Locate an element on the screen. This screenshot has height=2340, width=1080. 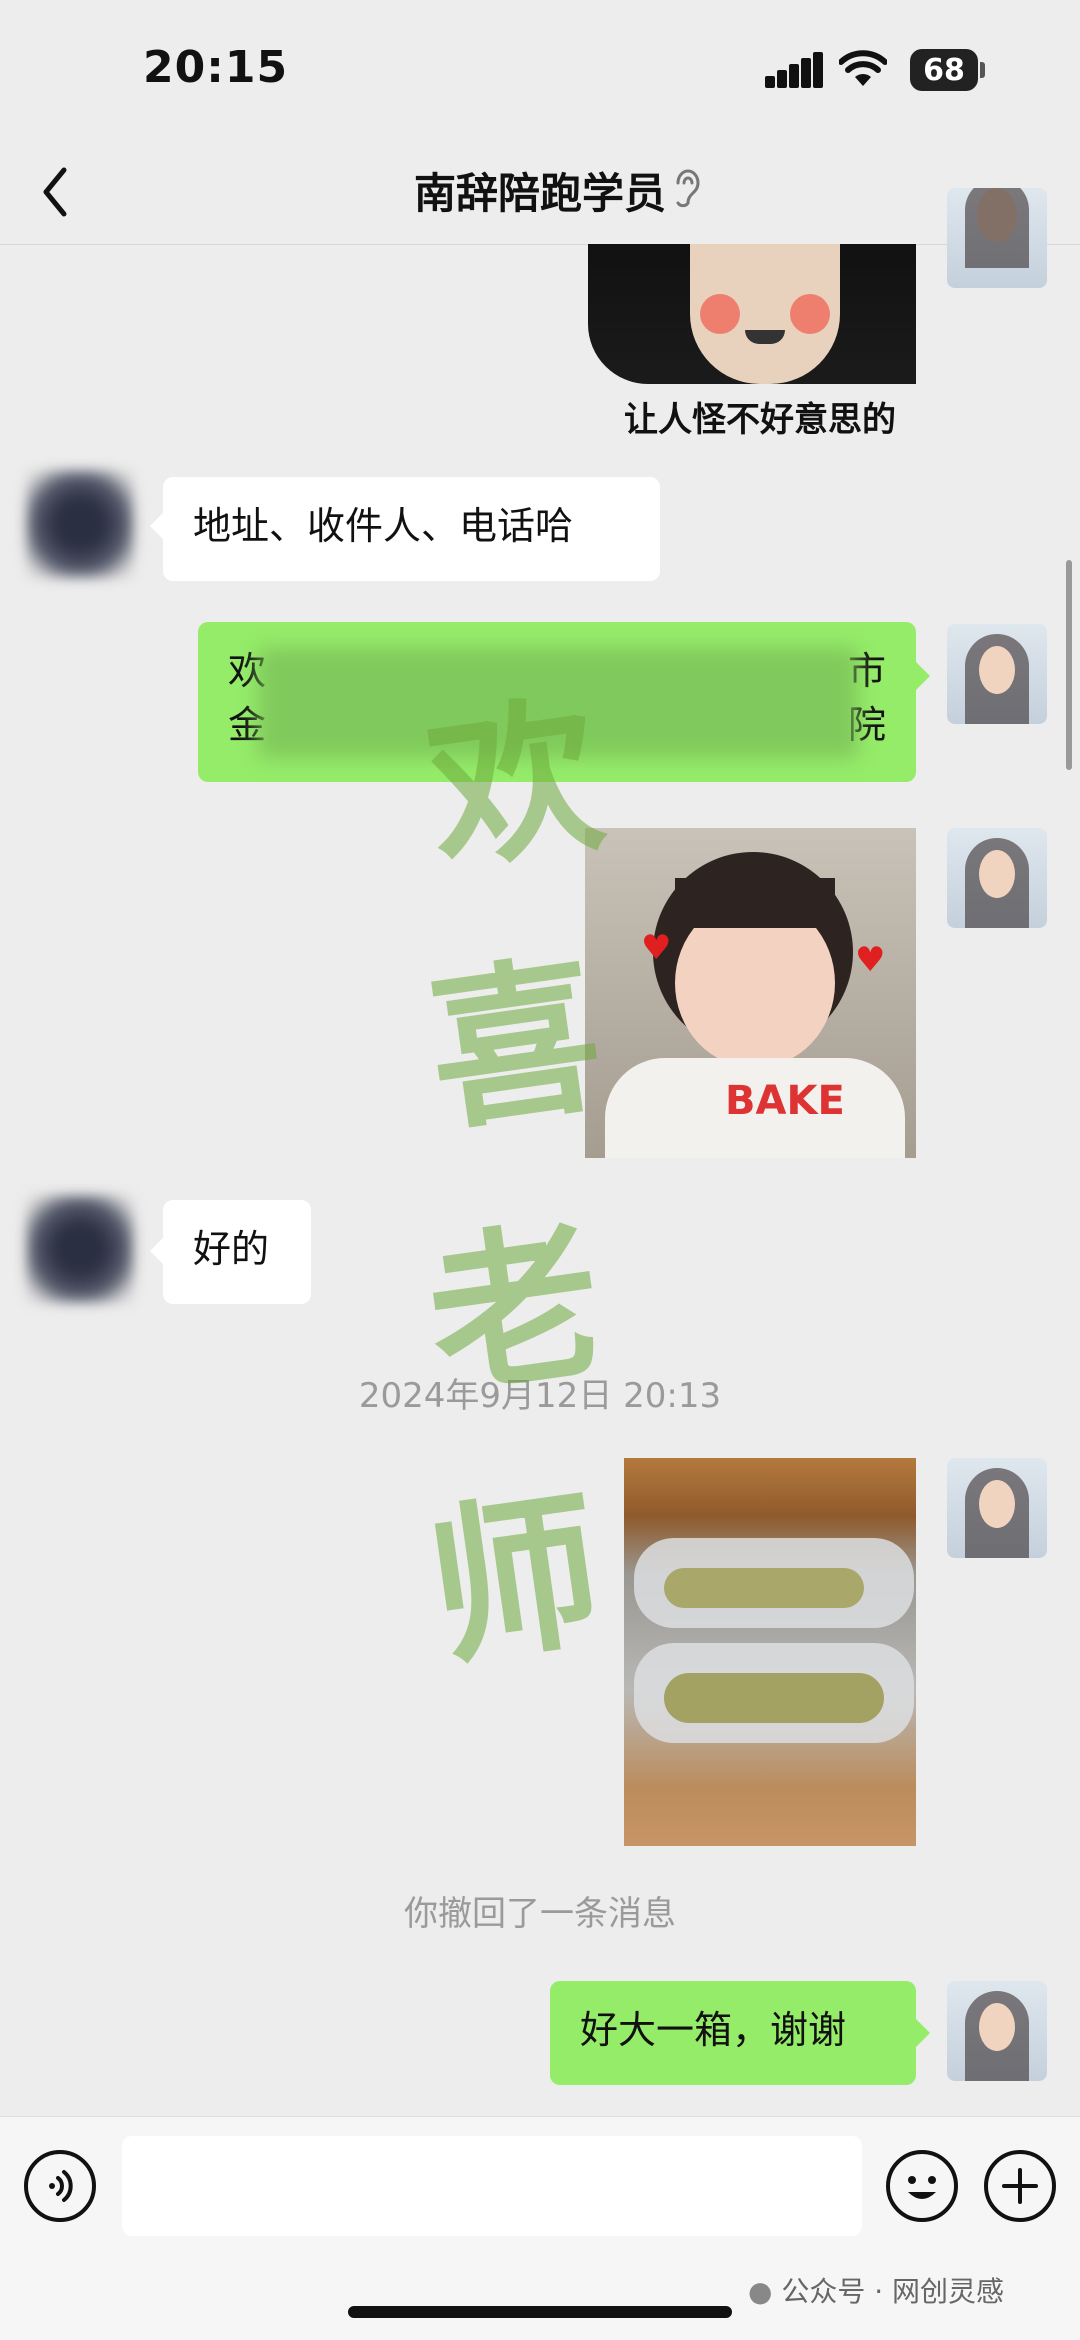
battery-indicator: 68 is located at coordinates (944, 70).